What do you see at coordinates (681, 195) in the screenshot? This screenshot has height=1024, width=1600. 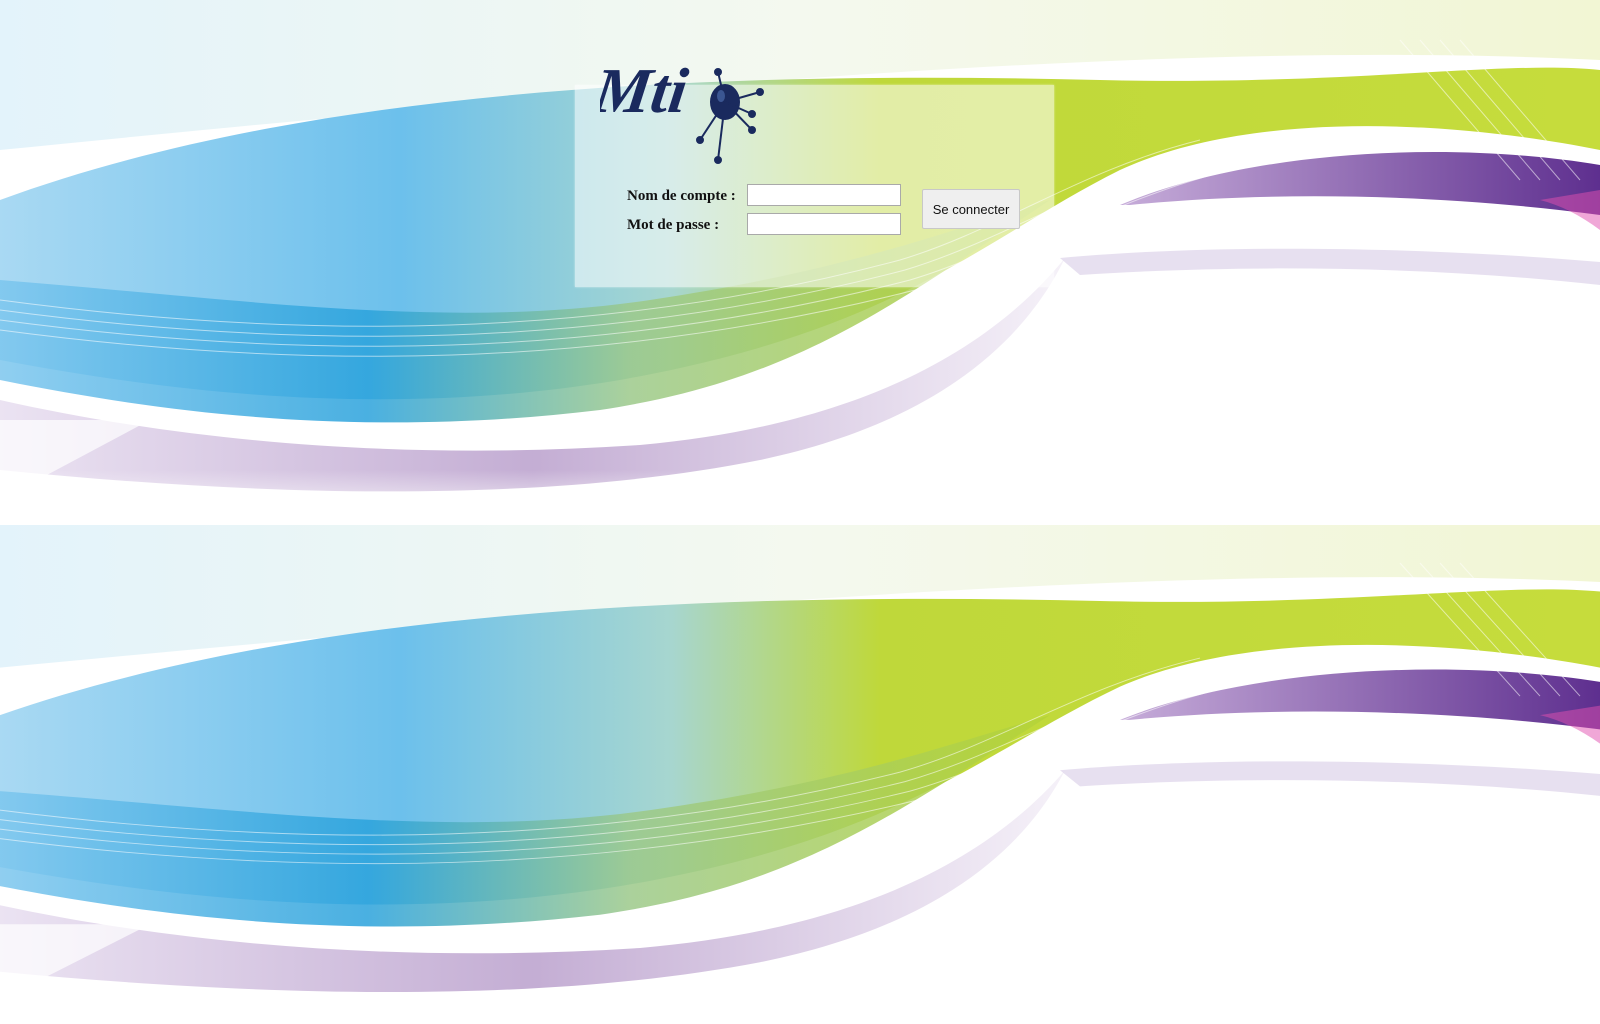 I see `account-label: Nom de compte :` at bounding box center [681, 195].